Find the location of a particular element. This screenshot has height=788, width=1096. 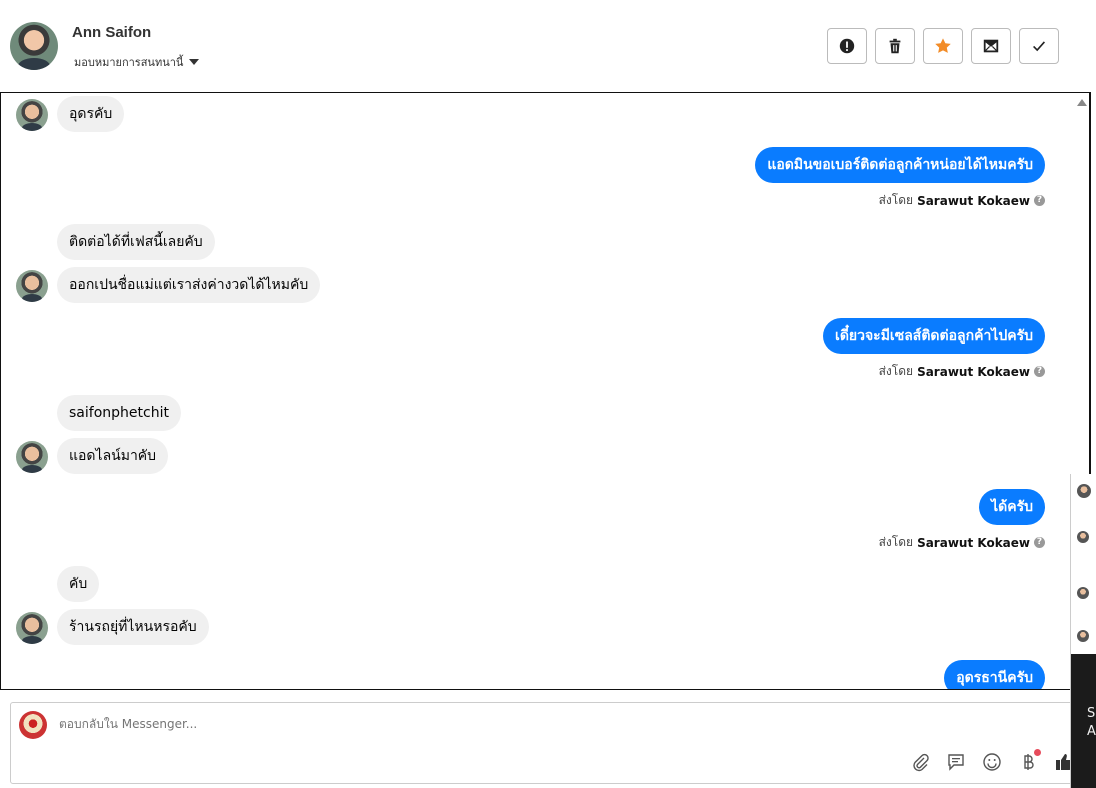

conversation-actions is located at coordinates (943, 46).